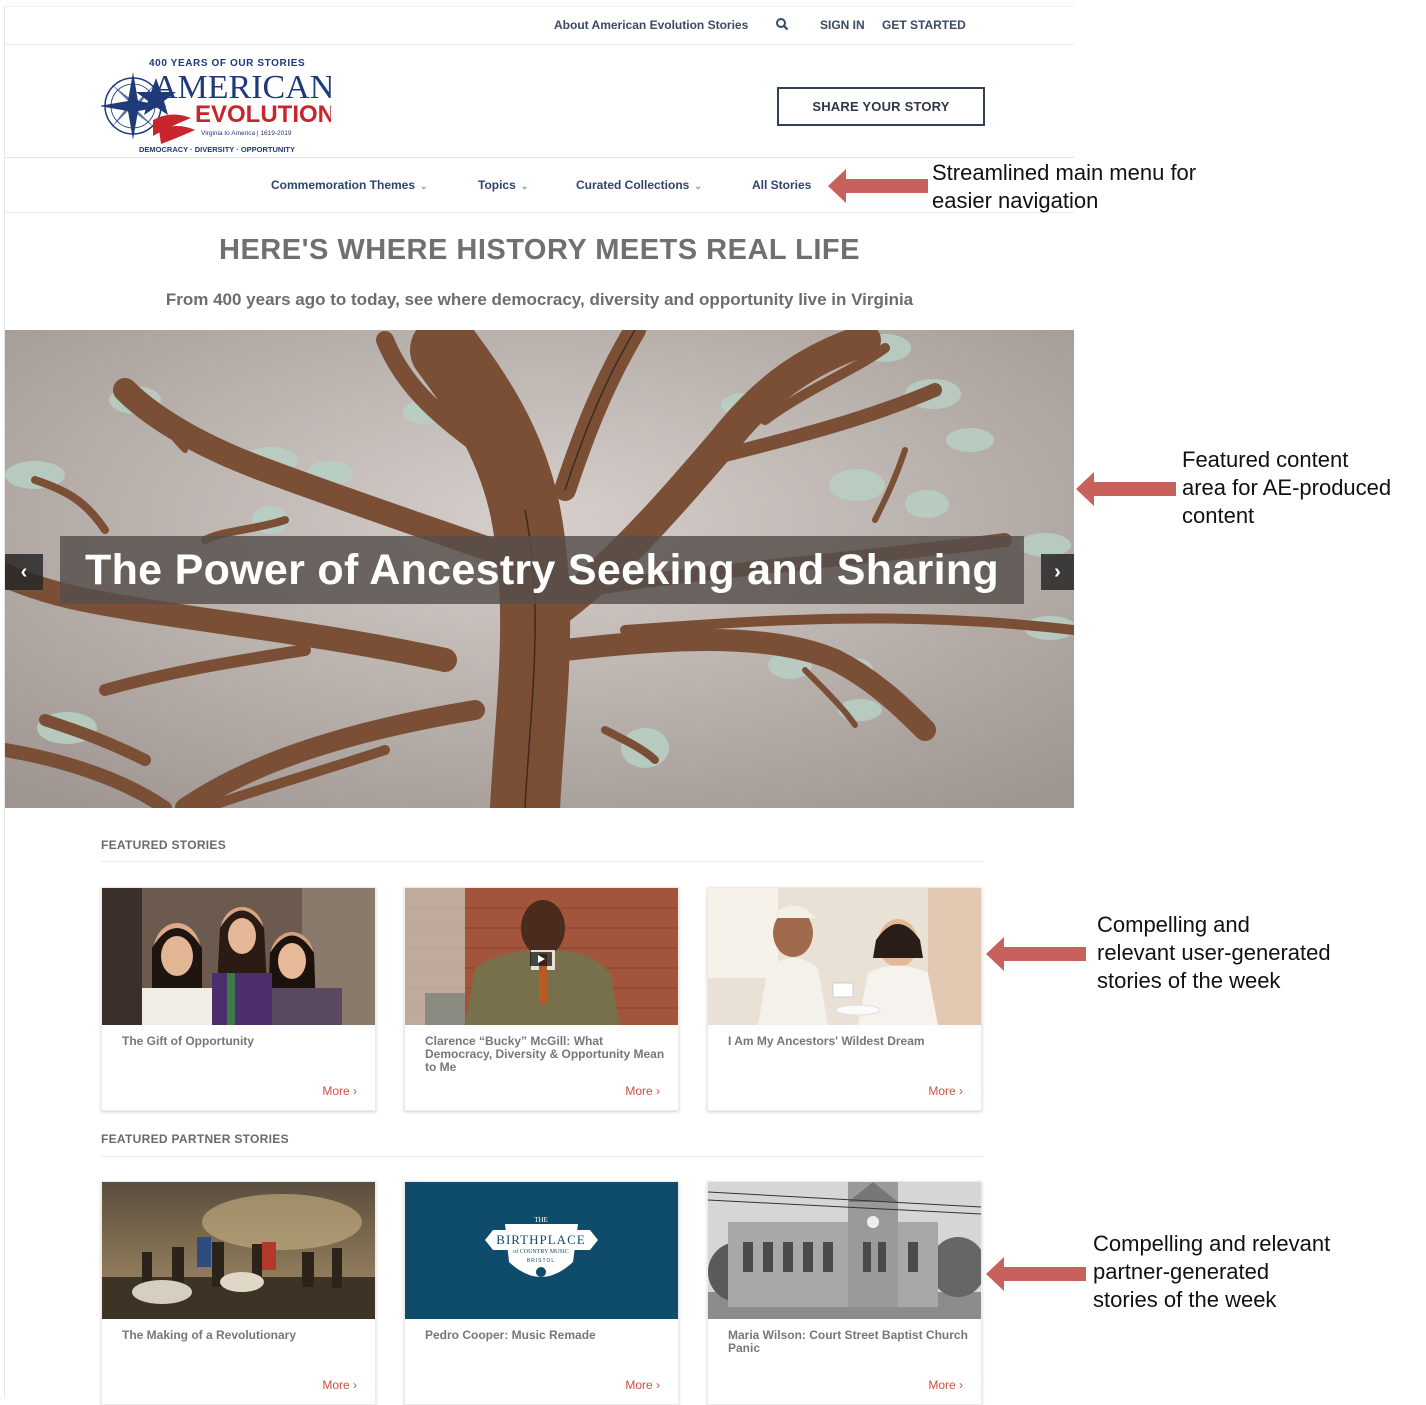 The image size is (1426, 1405). What do you see at coordinates (1212, 1243) in the screenshot?
I see `annotation-line: Compelling and relevant` at bounding box center [1212, 1243].